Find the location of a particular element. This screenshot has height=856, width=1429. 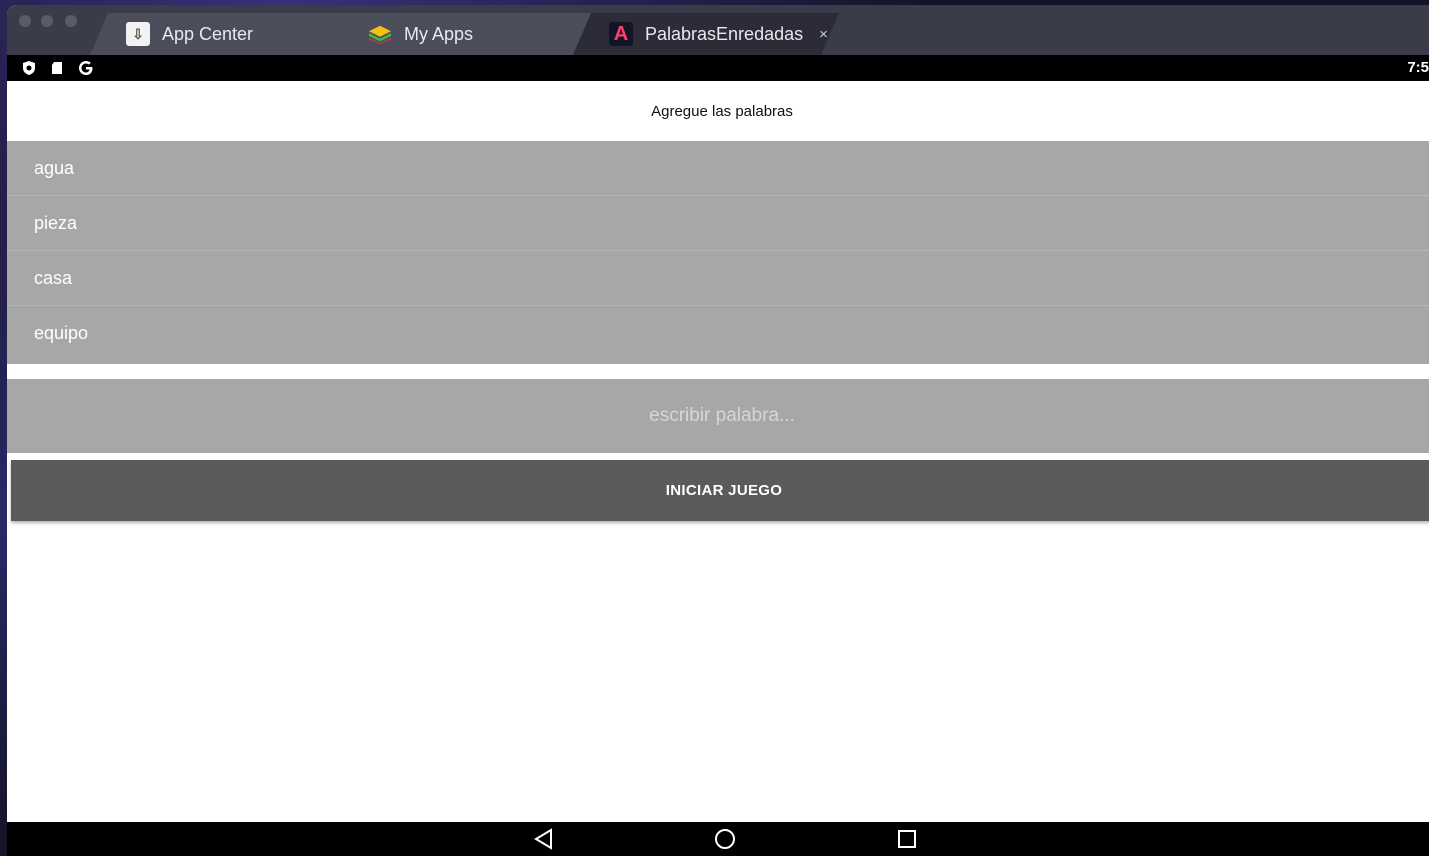

minimize-window-button is located at coordinates (47, 21).